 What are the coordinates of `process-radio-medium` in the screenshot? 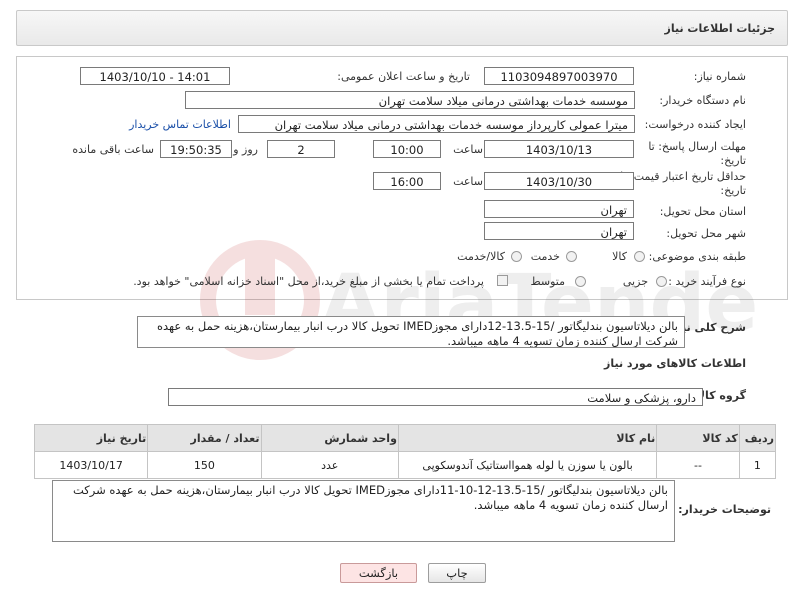 It's located at (580, 281).